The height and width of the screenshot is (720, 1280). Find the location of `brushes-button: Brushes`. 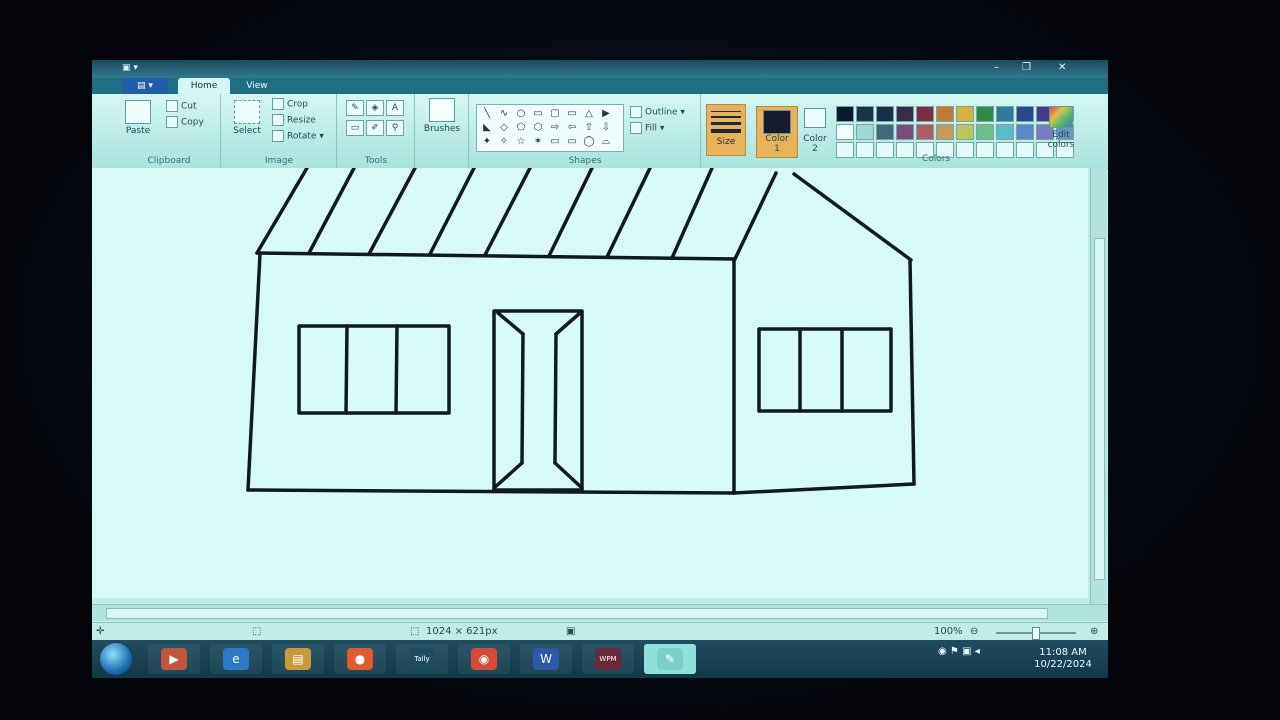

brushes-button: Brushes is located at coordinates (442, 116).